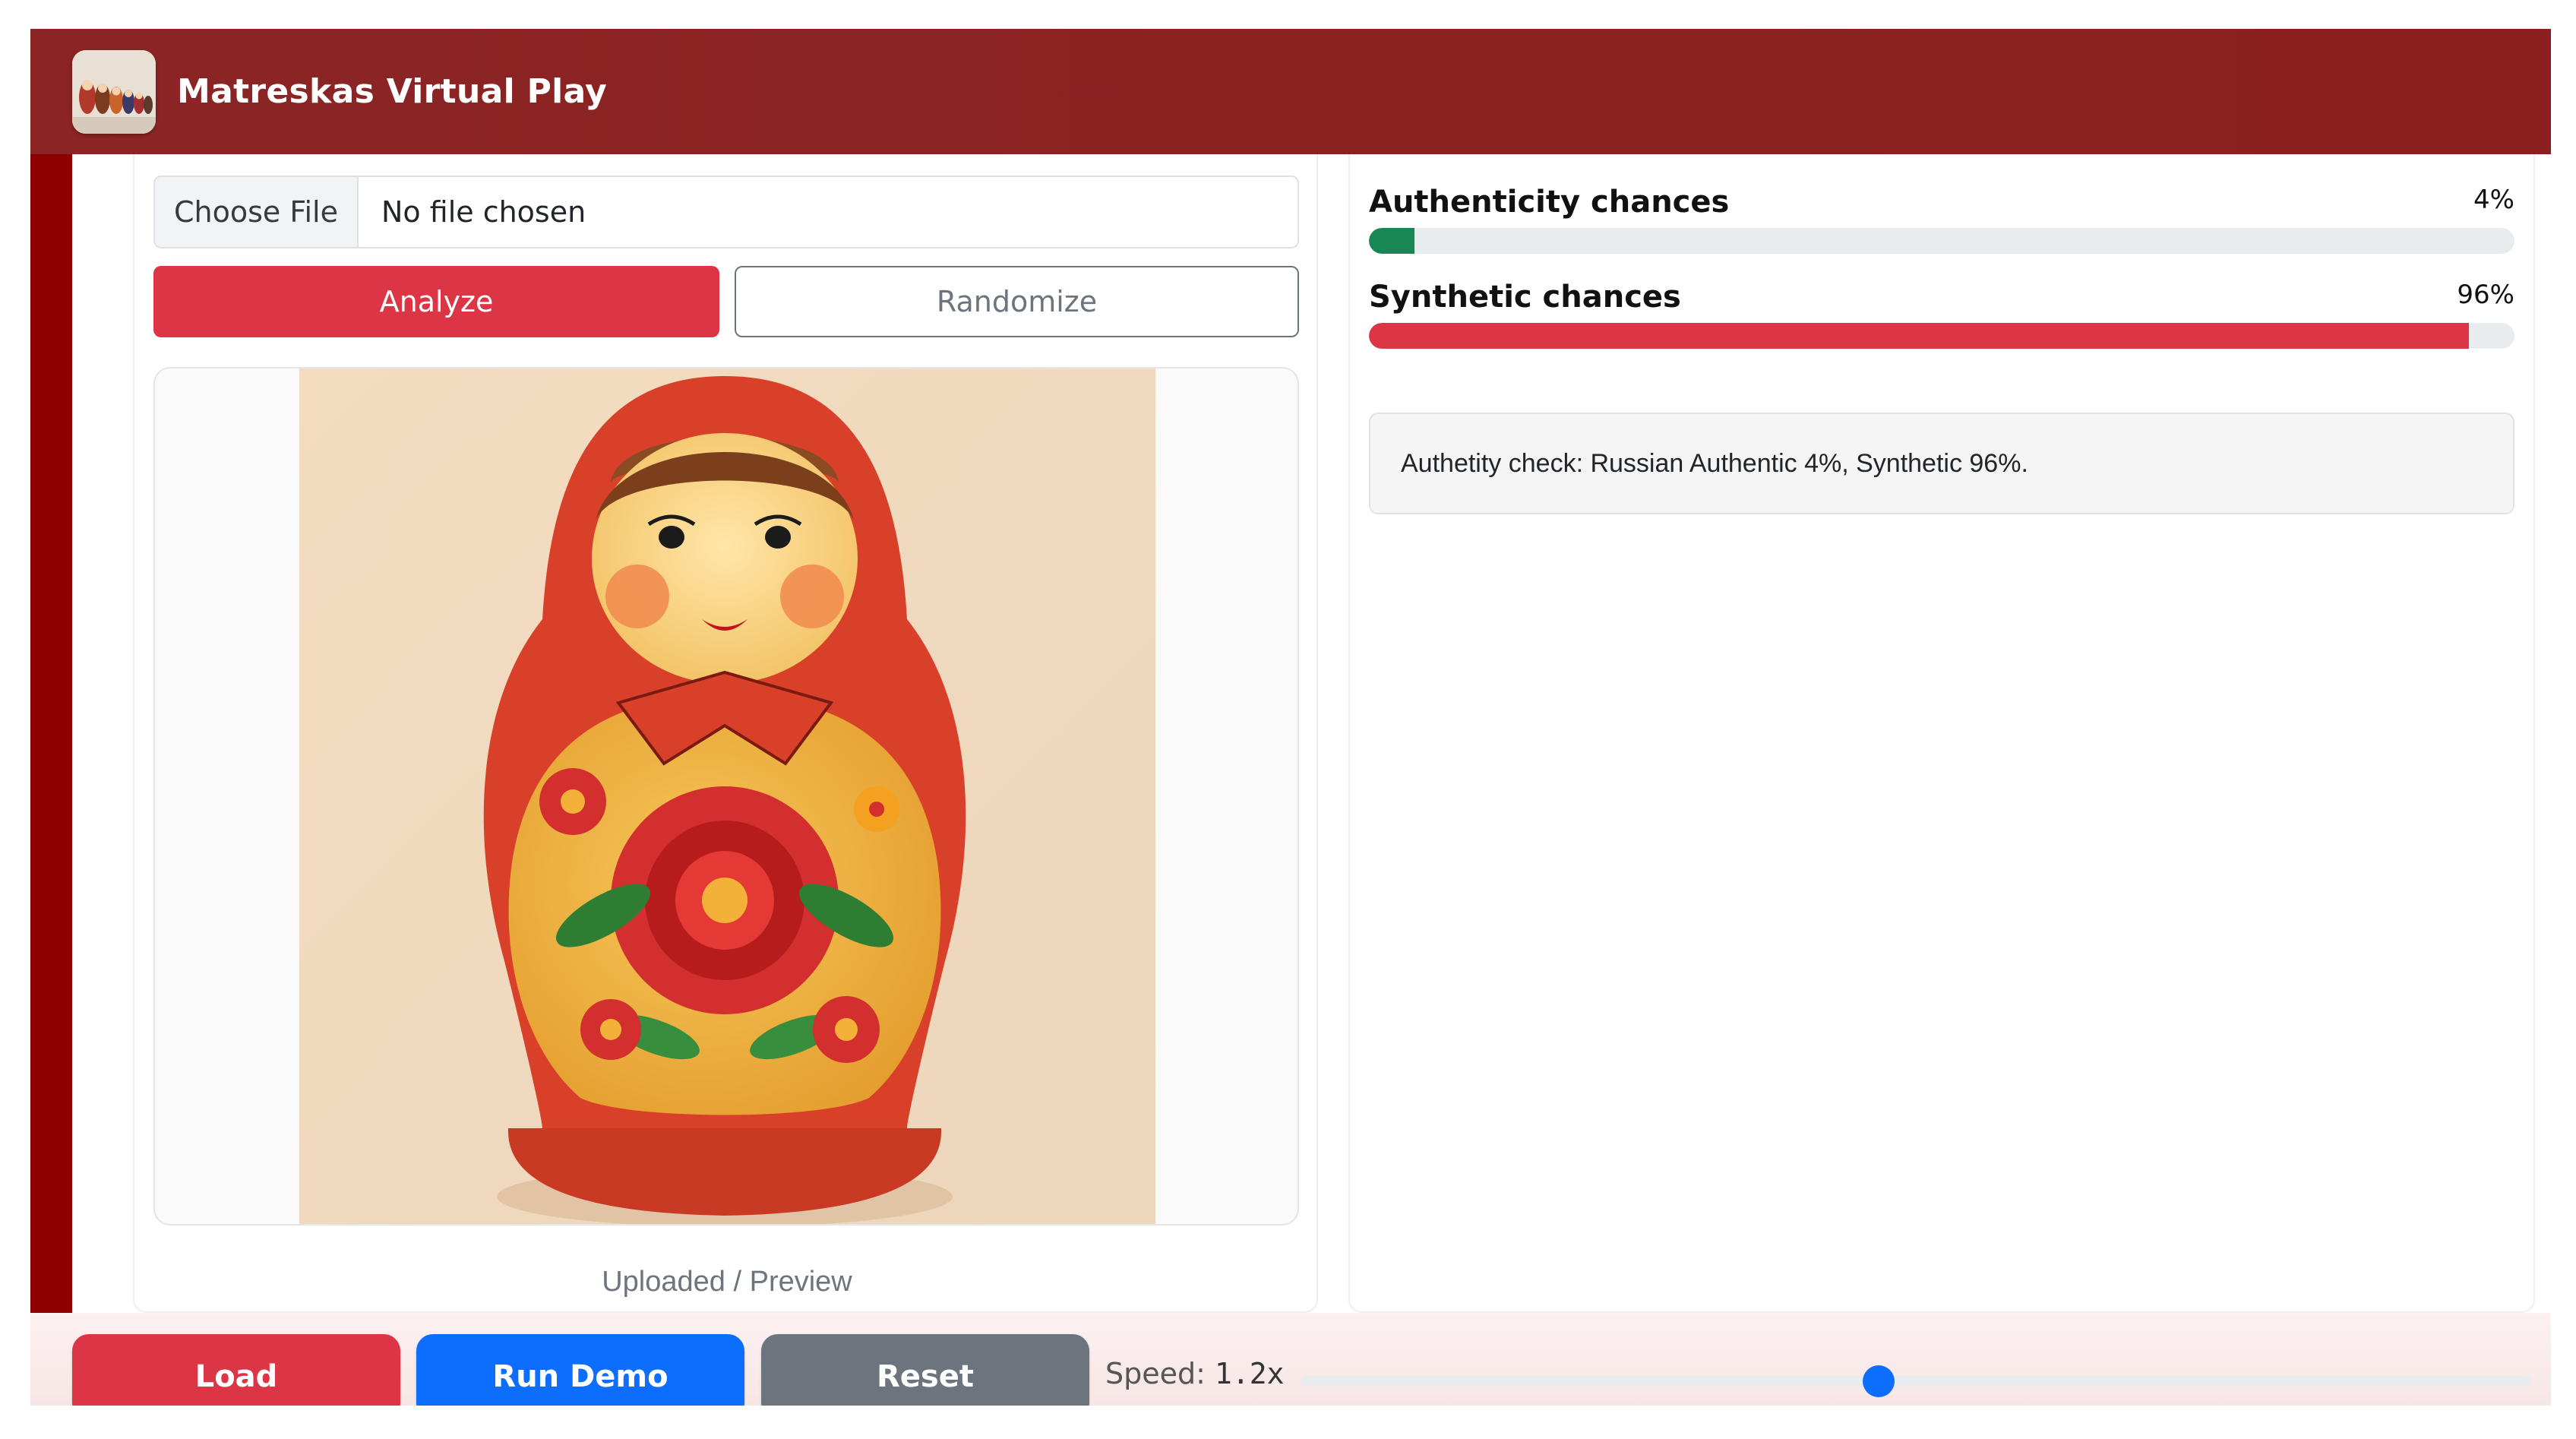 The image size is (2576, 1439). I want to click on authenticity-value: 4%, so click(2493, 200).